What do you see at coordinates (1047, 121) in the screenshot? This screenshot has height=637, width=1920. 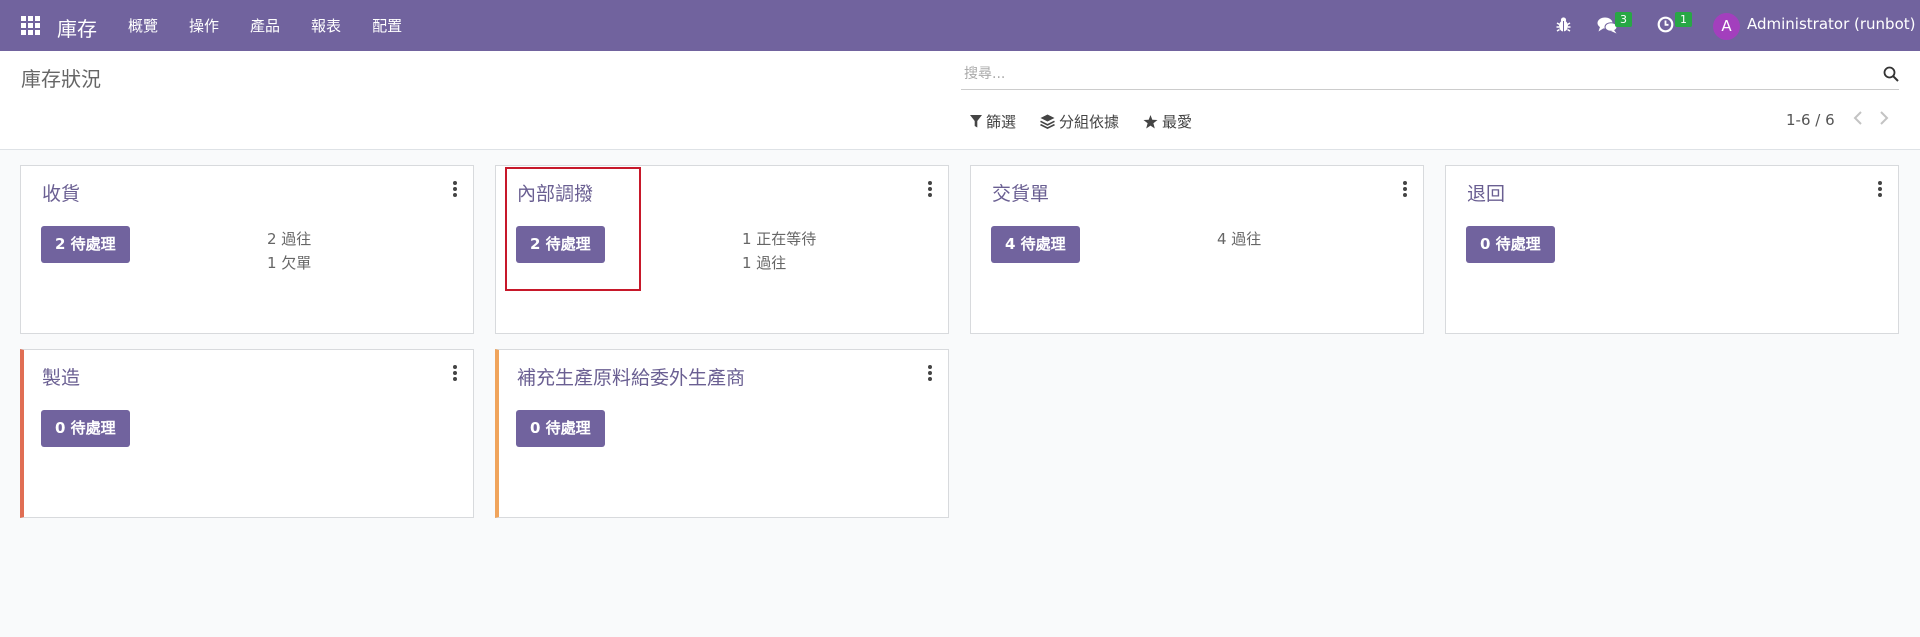 I see `layers-icon` at bounding box center [1047, 121].